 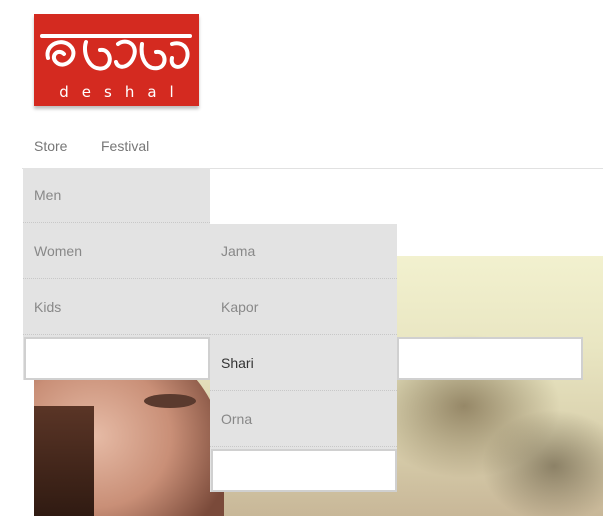 I want to click on menu-blank-slot, so click(x=117, y=358).